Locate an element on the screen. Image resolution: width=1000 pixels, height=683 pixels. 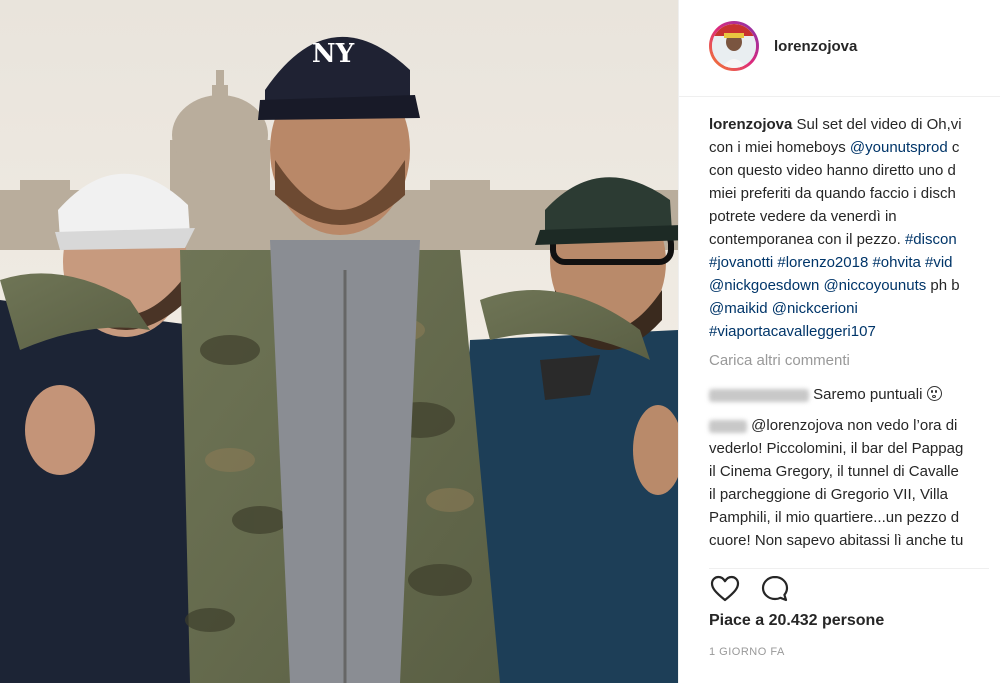
caption-text: c is located at coordinates (953, 147).